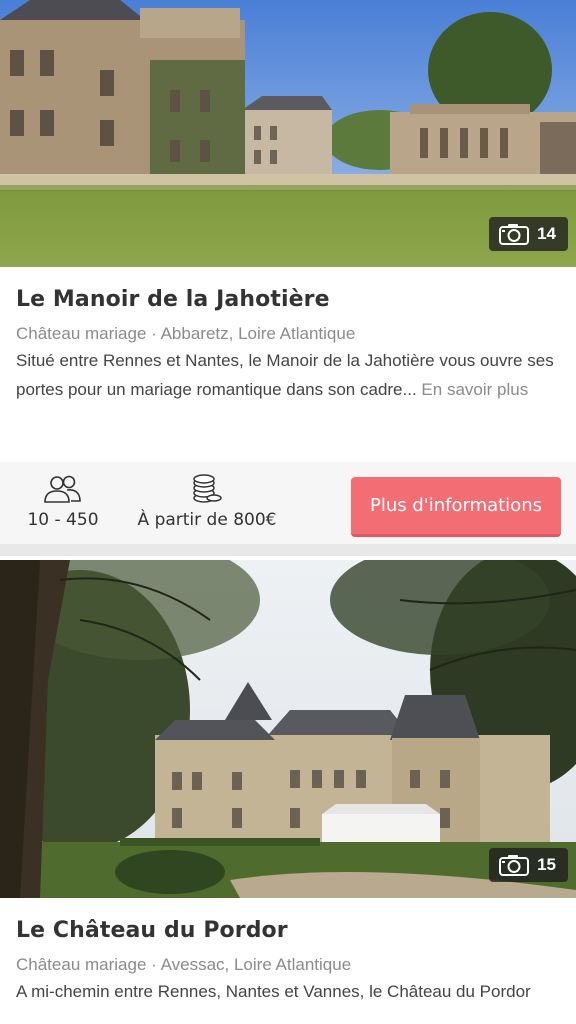 Image resolution: width=576 pixels, height=1024 pixels. I want to click on price-info: À partir de 800€, so click(207, 502).